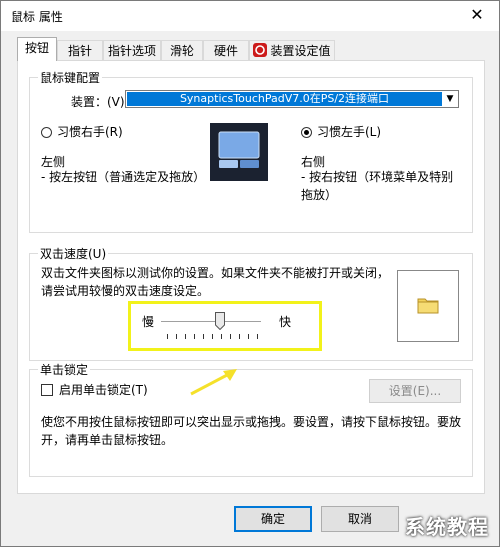 The height and width of the screenshot is (547, 500). Describe the element at coordinates (306, 132) in the screenshot. I see `left-hand-radio` at that location.